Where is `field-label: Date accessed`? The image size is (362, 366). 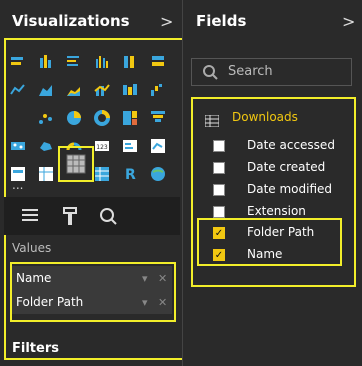 field-label: Date accessed is located at coordinates (291, 145).